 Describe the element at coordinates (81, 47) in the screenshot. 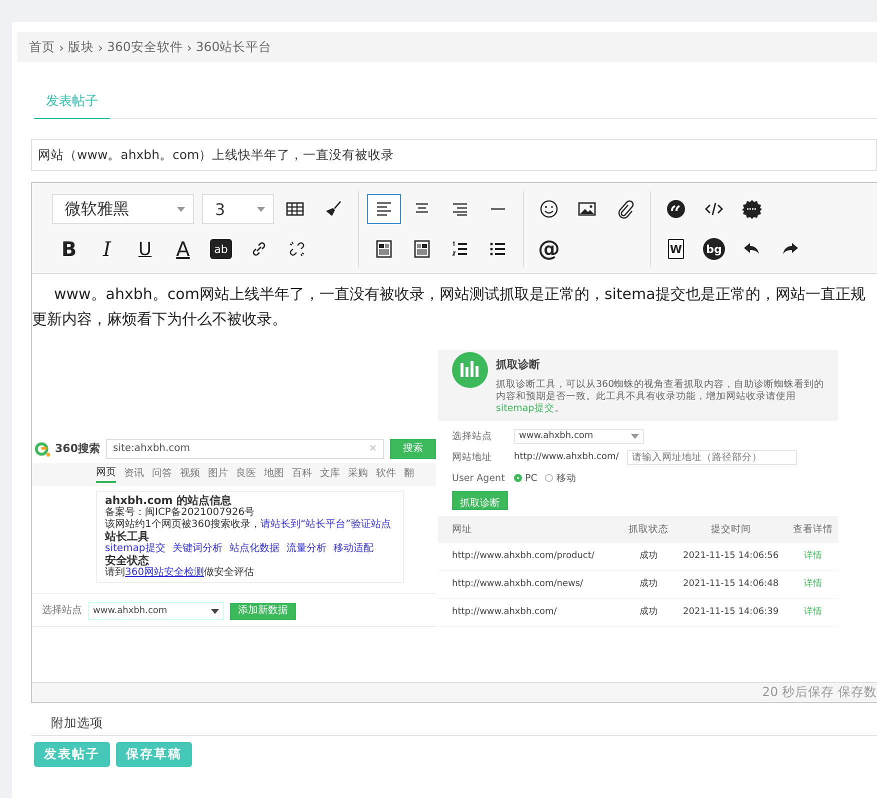

I see `breadcrumb-link: 版块` at that location.